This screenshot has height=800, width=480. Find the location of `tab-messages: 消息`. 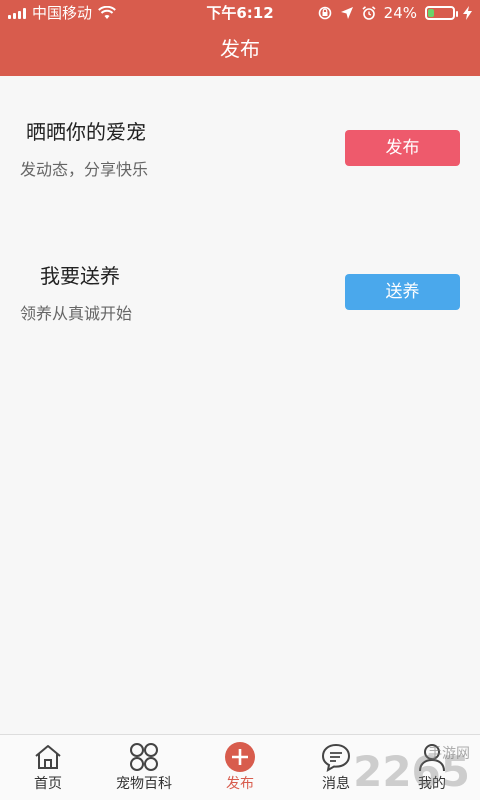

tab-messages: 消息 is located at coordinates (336, 767).